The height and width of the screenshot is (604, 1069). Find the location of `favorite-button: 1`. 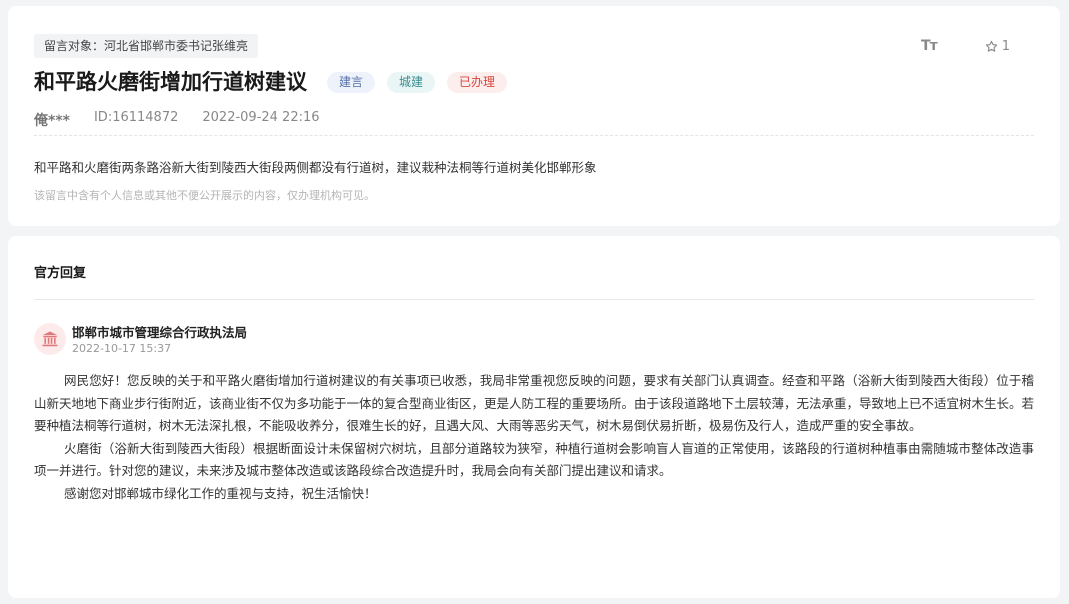

favorite-button: 1 is located at coordinates (997, 46).